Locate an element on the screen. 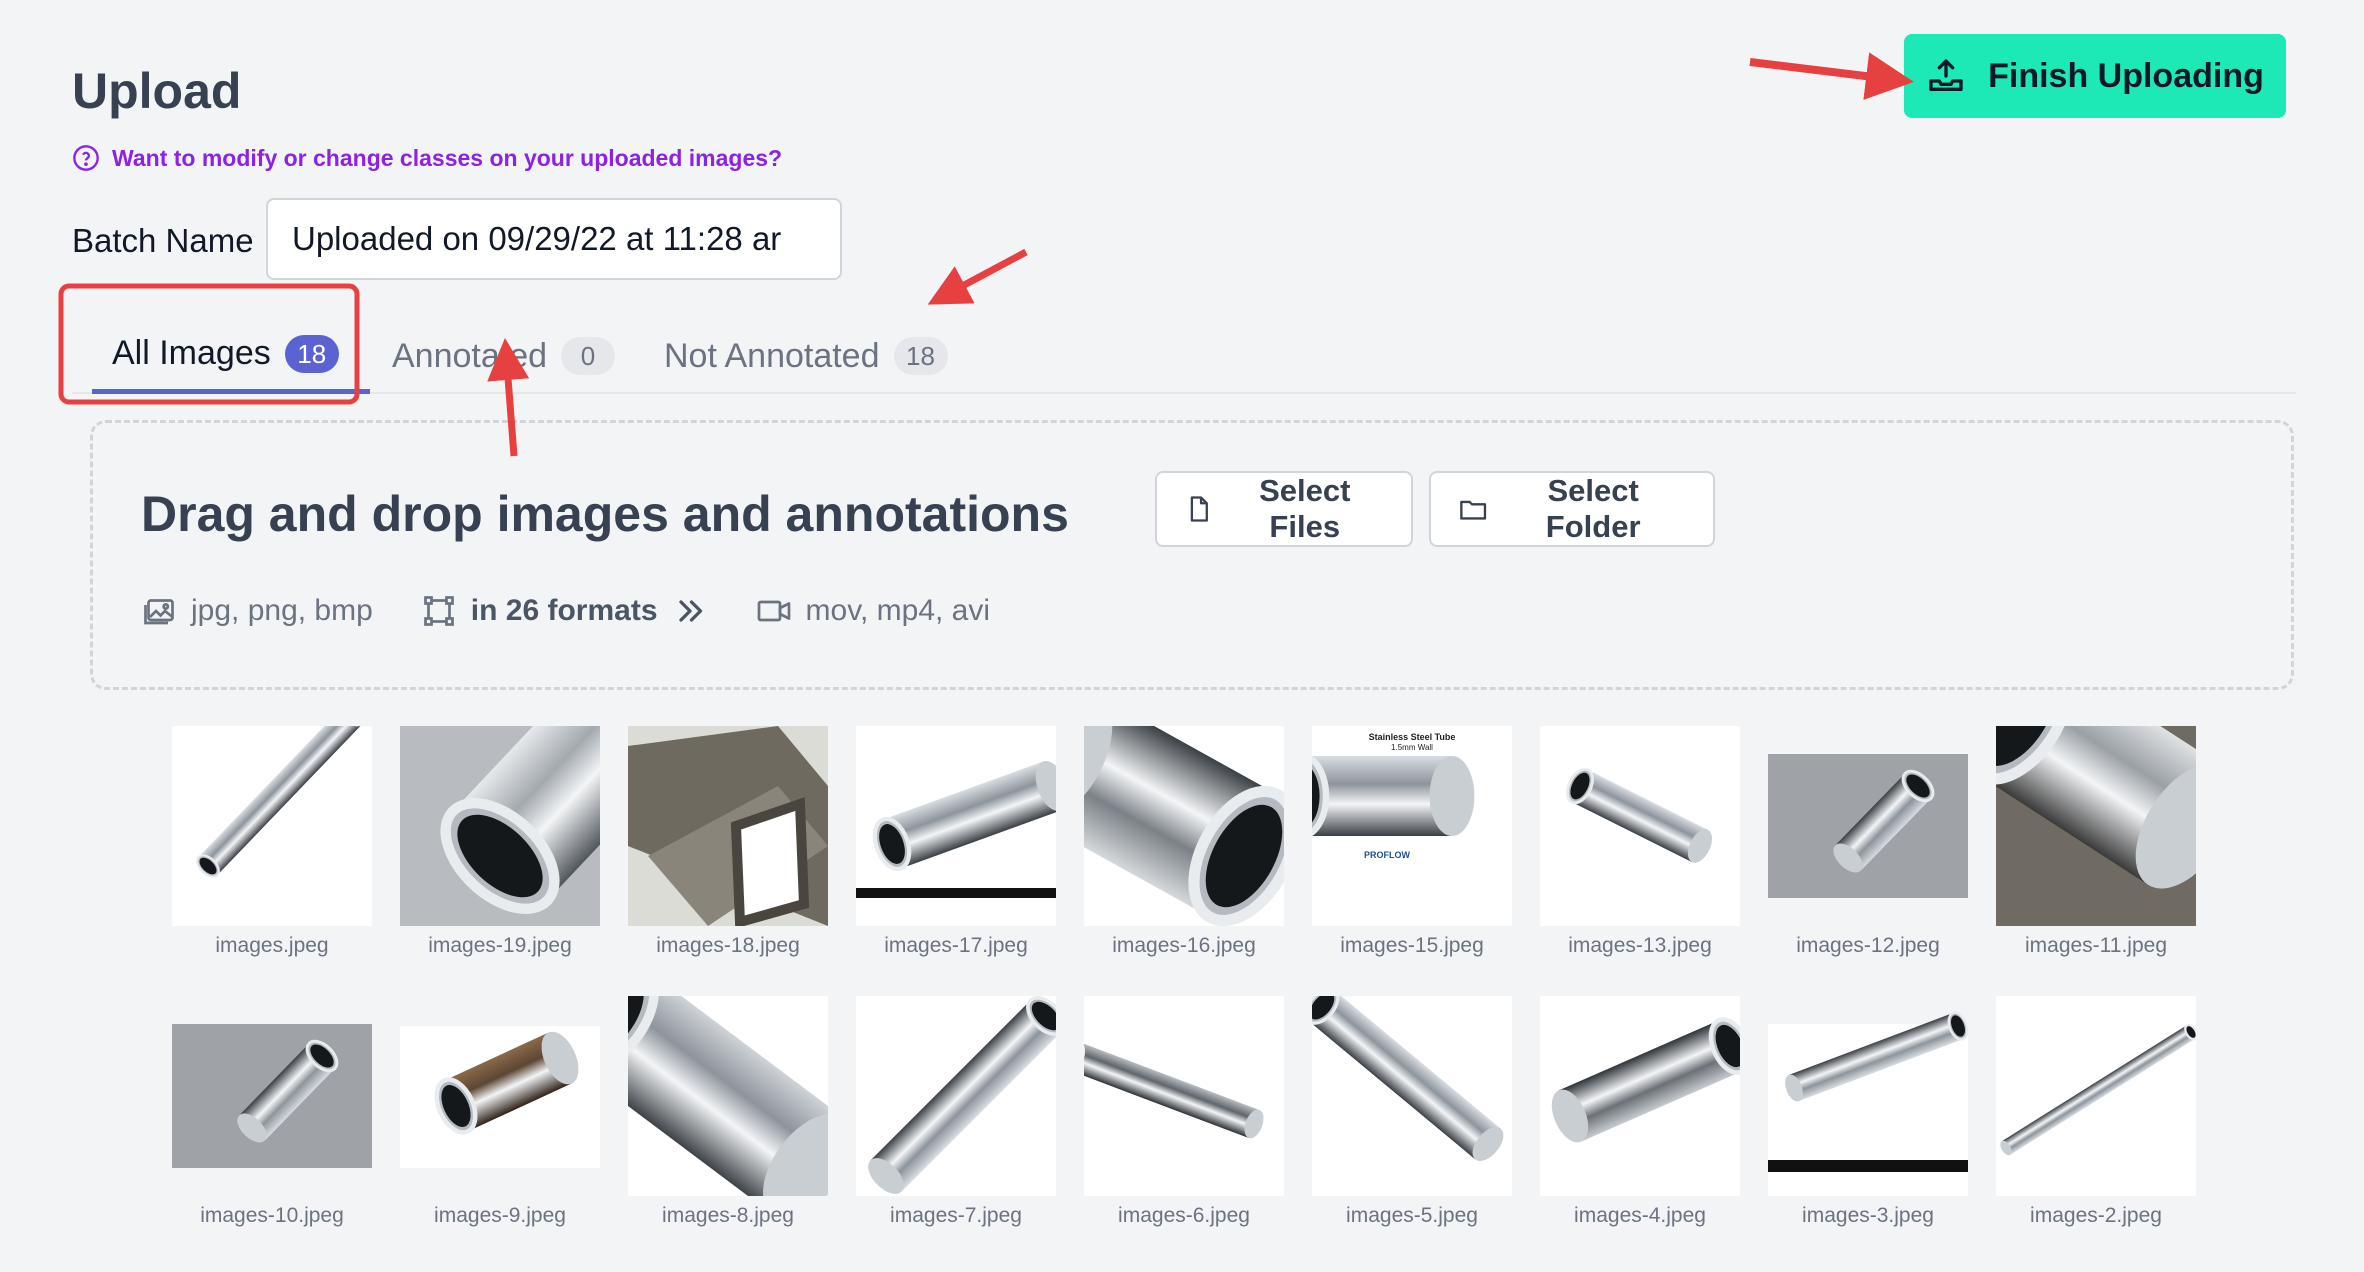  image-filename: images-9.jpeg is located at coordinates (500, 1215).